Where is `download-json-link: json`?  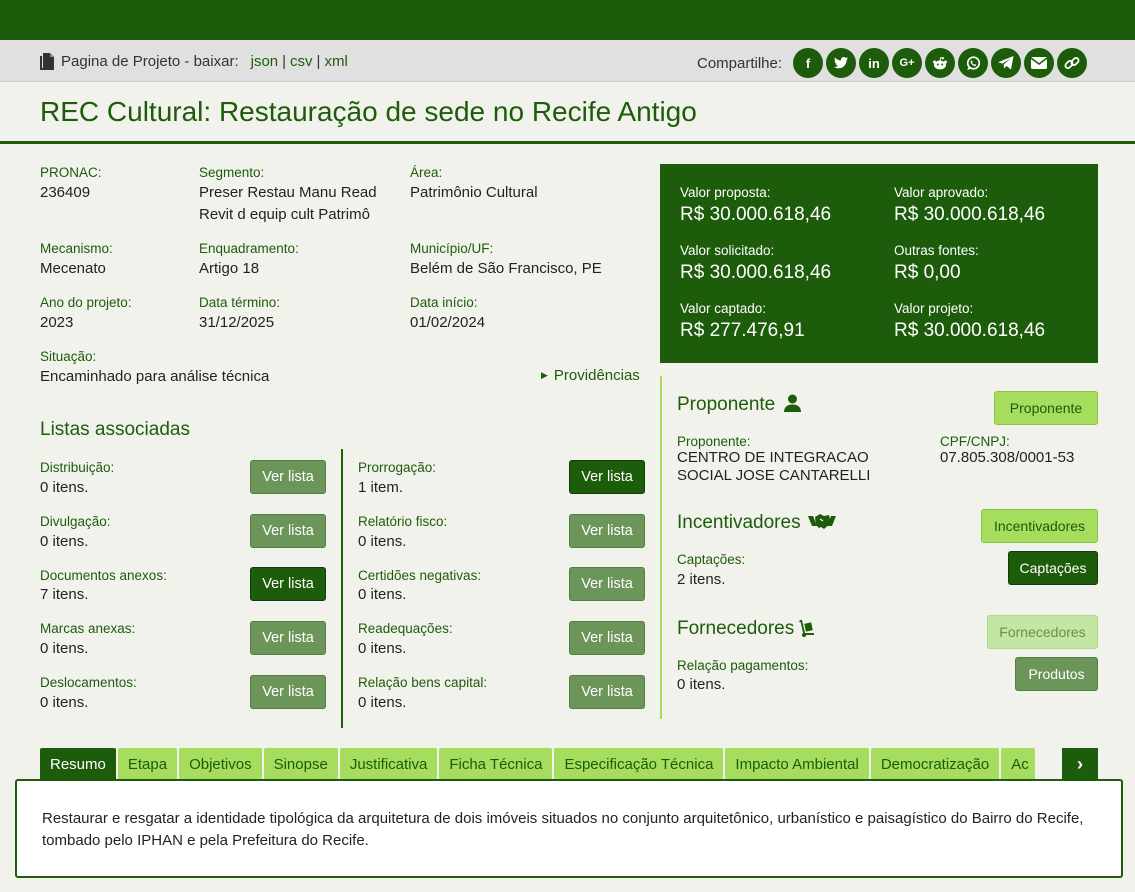 download-json-link: json is located at coordinates (265, 61).